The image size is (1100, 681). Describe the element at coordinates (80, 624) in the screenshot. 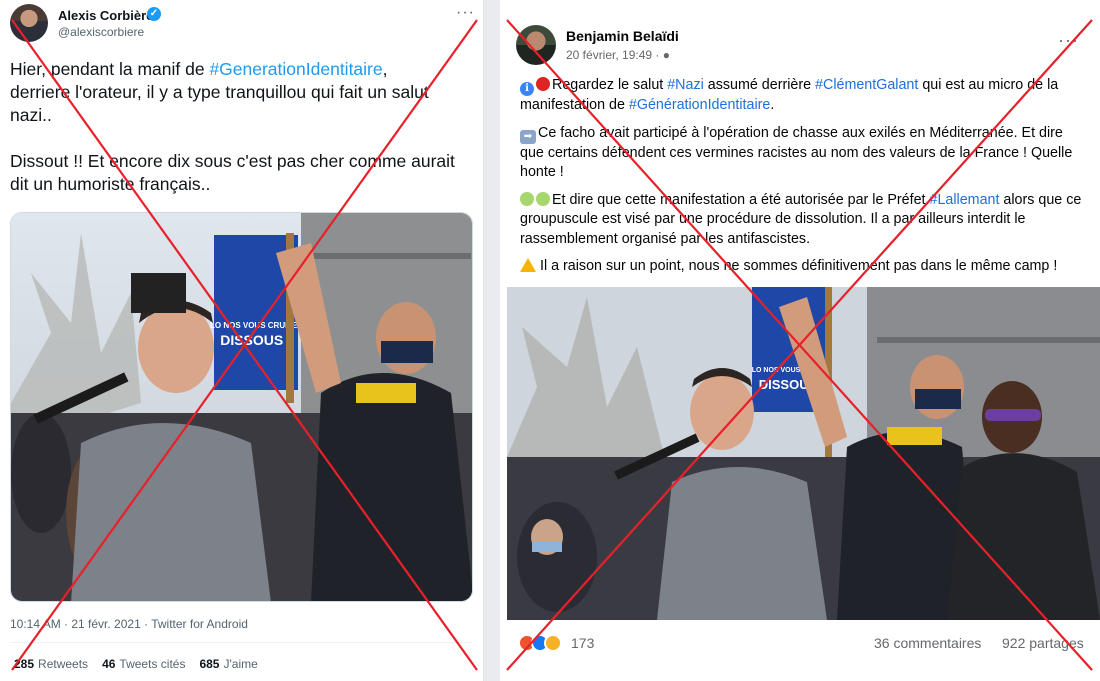

I see `tweet-timestamp: 10:14 AM · 21 févr. 2021 ·` at that location.